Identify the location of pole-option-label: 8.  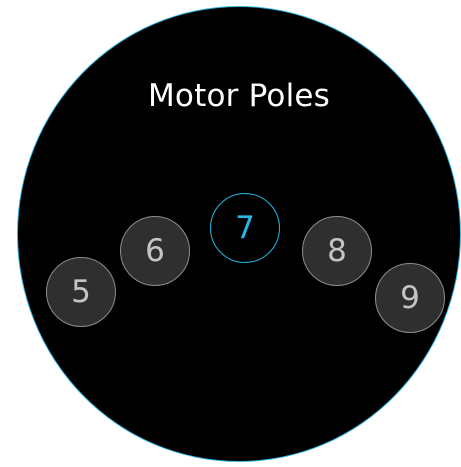
(337, 250).